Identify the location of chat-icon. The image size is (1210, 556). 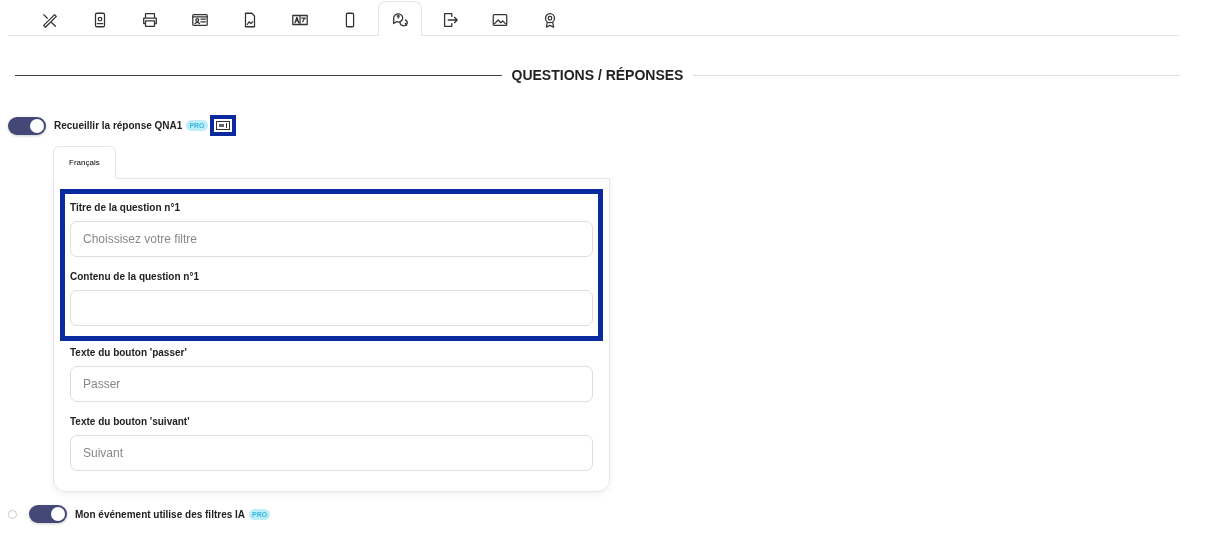
(400, 19).